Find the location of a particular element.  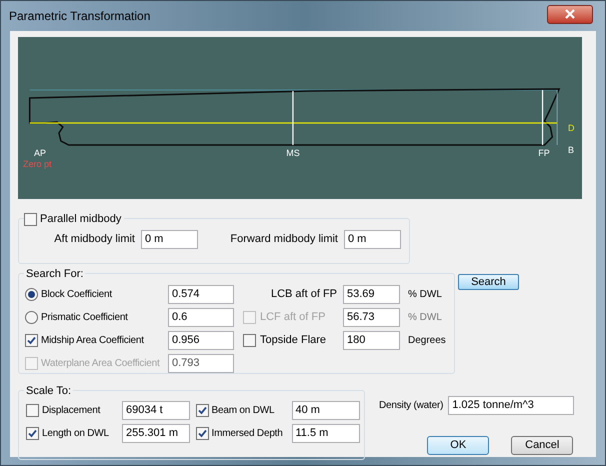

input-field: 255.301 m is located at coordinates (156, 433).